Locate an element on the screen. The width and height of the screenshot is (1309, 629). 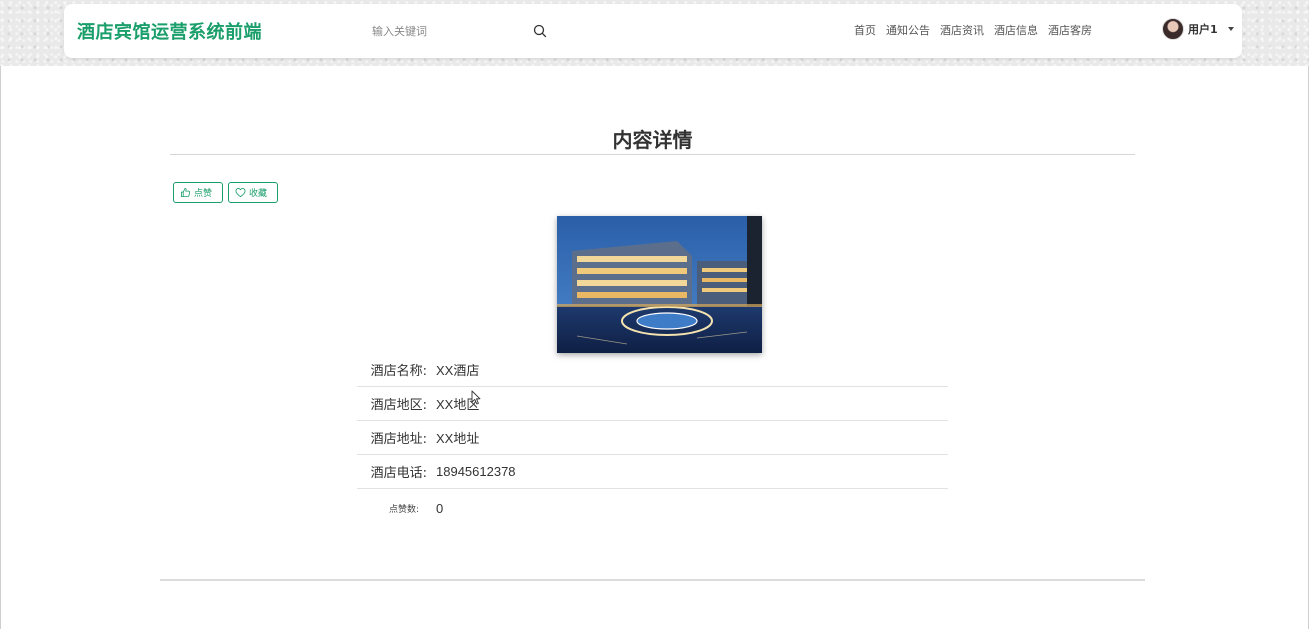
search-icon is located at coordinates (540, 31).